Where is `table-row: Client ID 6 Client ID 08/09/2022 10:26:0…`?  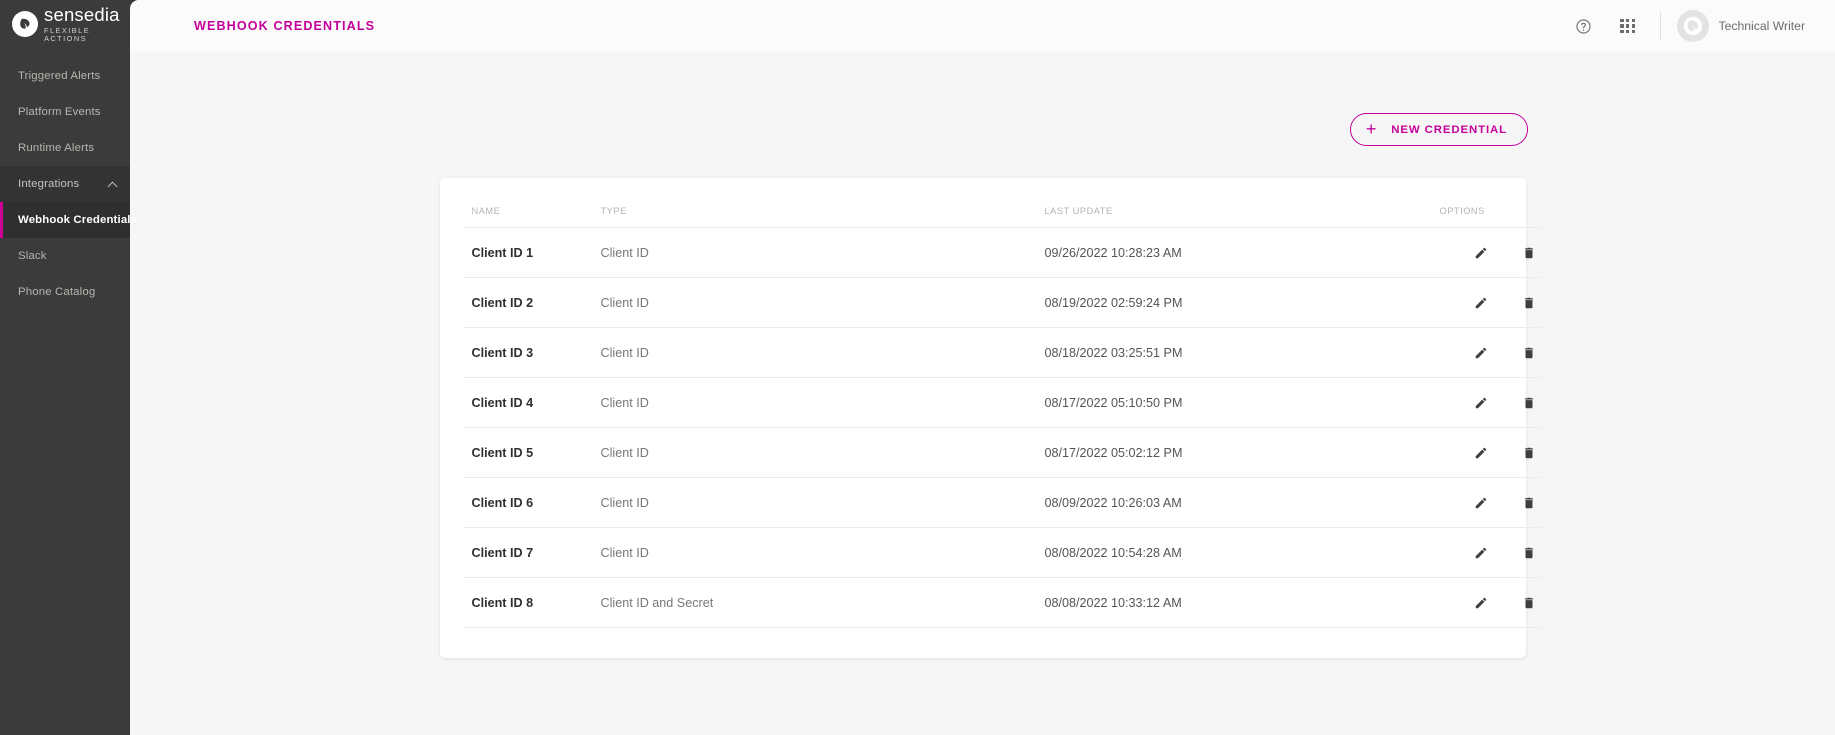 table-row: Client ID 6 Client ID 08/09/2022 10:26:0… is located at coordinates (1002, 502).